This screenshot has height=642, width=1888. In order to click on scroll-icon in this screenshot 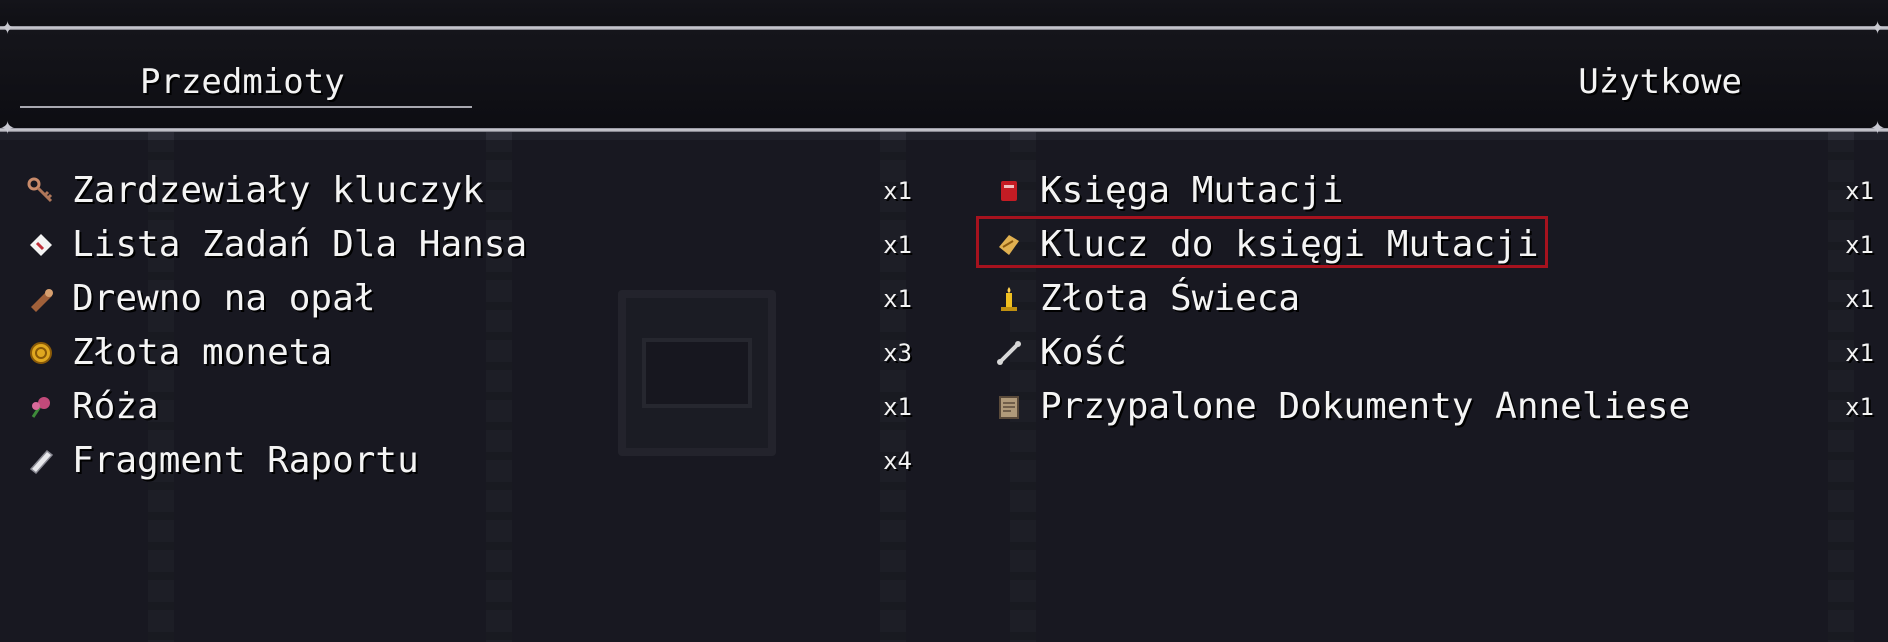, I will do `click(41, 461)`.